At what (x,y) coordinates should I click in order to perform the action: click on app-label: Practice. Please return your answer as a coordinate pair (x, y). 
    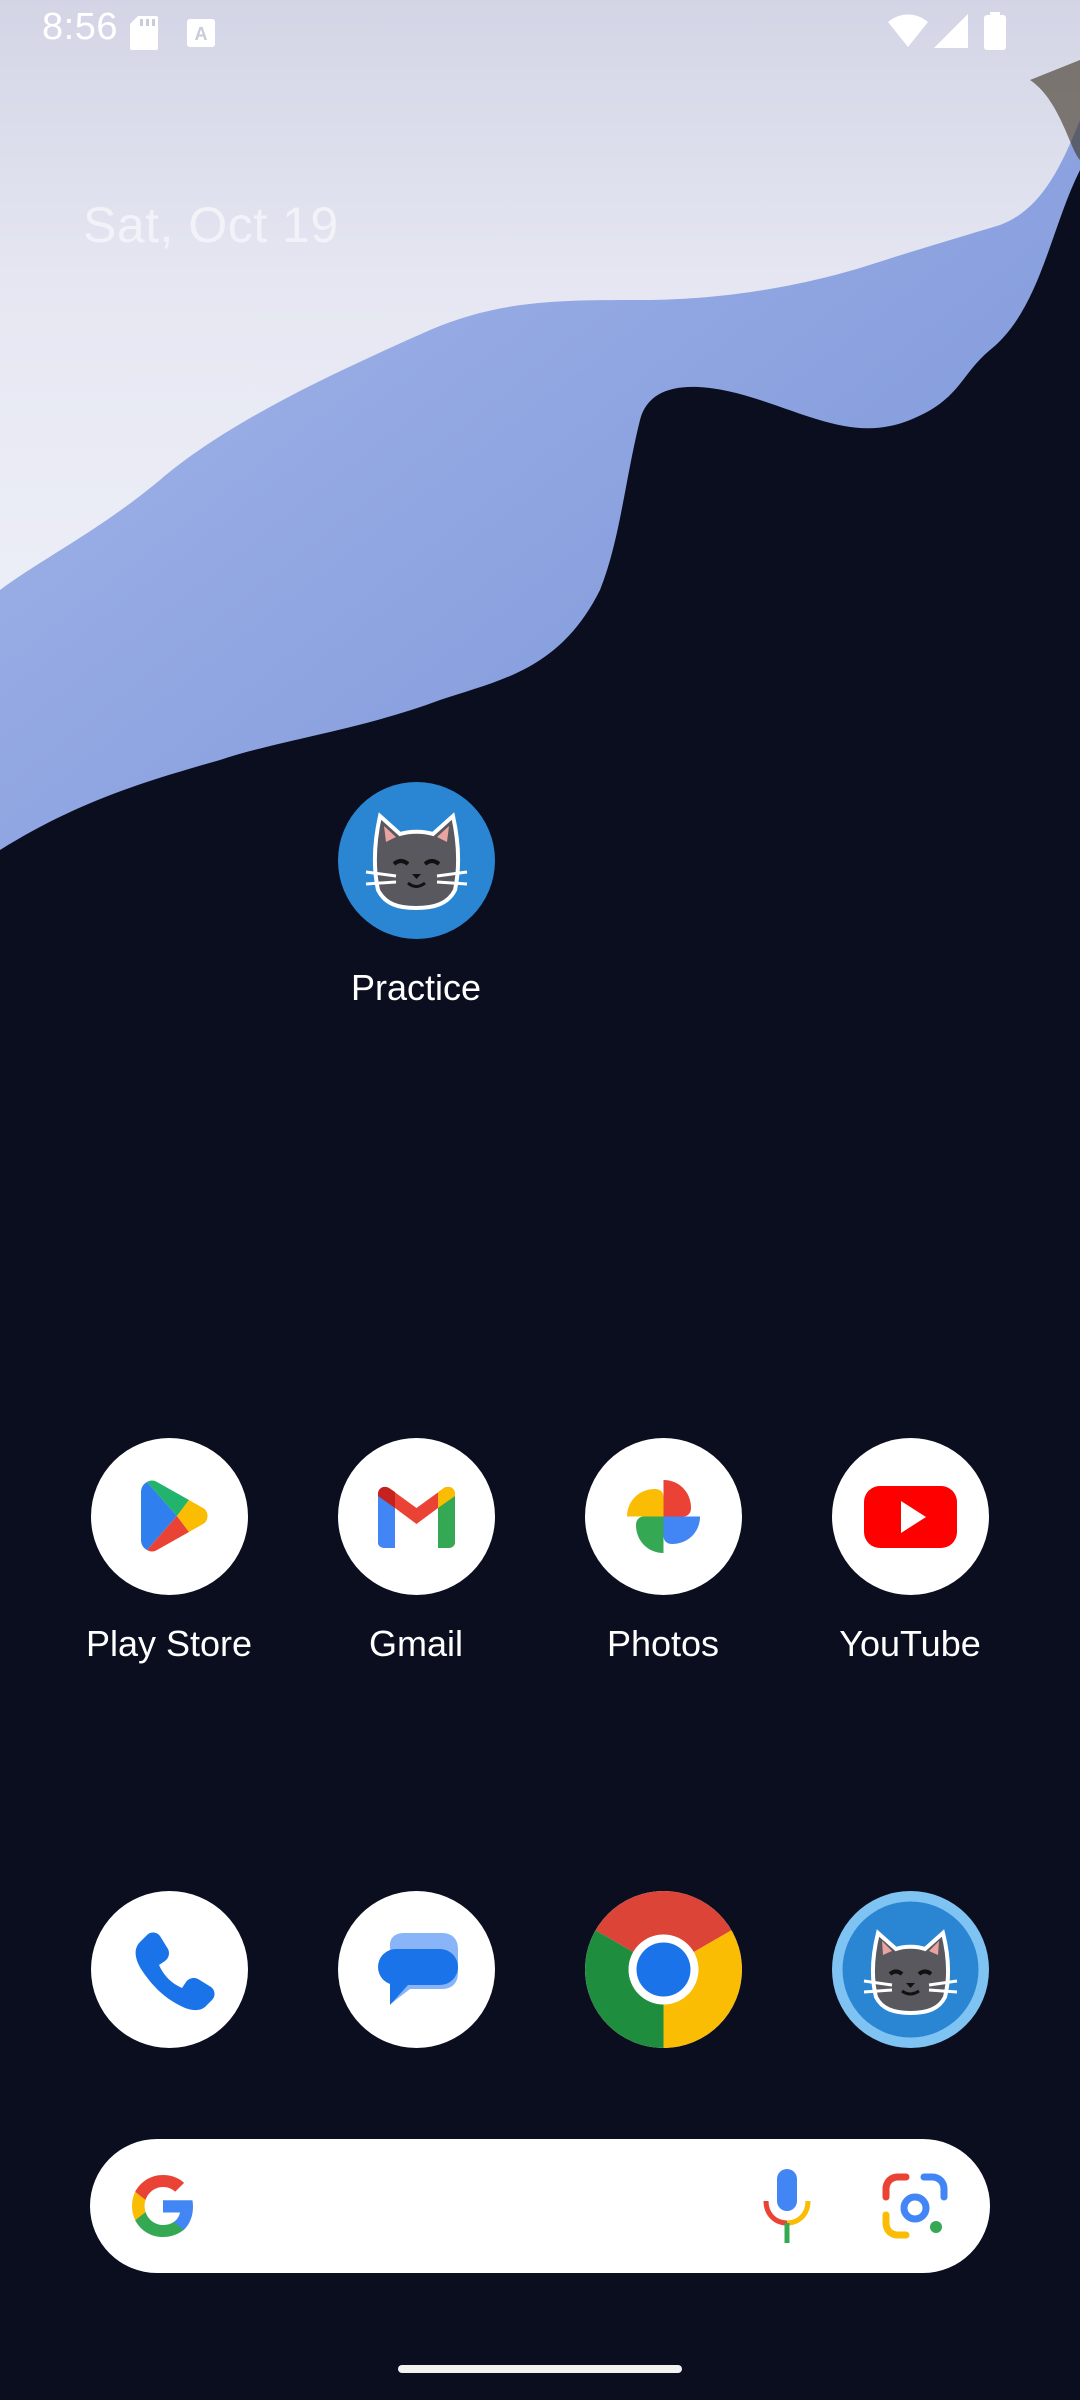
    Looking at the image, I should click on (416, 987).